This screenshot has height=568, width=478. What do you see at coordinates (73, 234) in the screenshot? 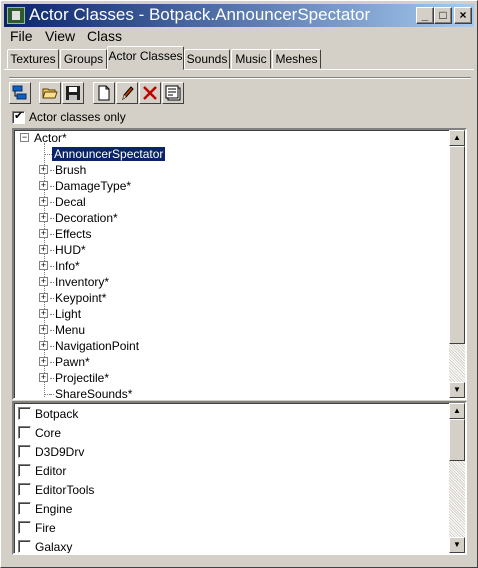
I see `tree-node: Effects` at bounding box center [73, 234].